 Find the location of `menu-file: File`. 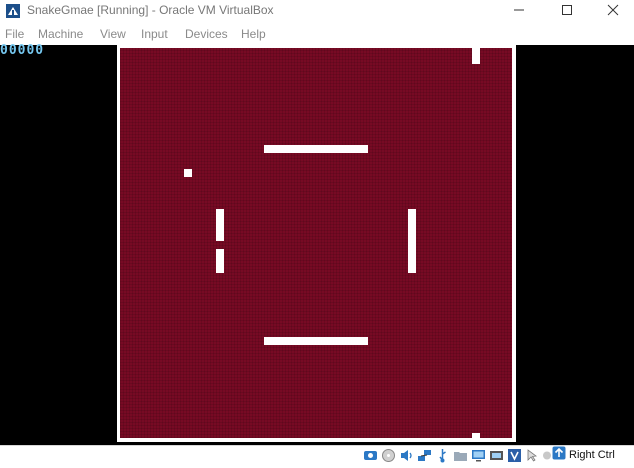

menu-file: File is located at coordinates (14, 34).